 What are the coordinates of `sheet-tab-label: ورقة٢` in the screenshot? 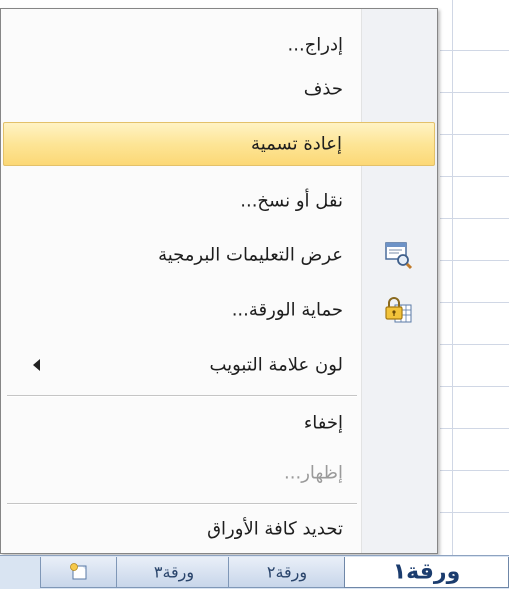 It's located at (287, 572).